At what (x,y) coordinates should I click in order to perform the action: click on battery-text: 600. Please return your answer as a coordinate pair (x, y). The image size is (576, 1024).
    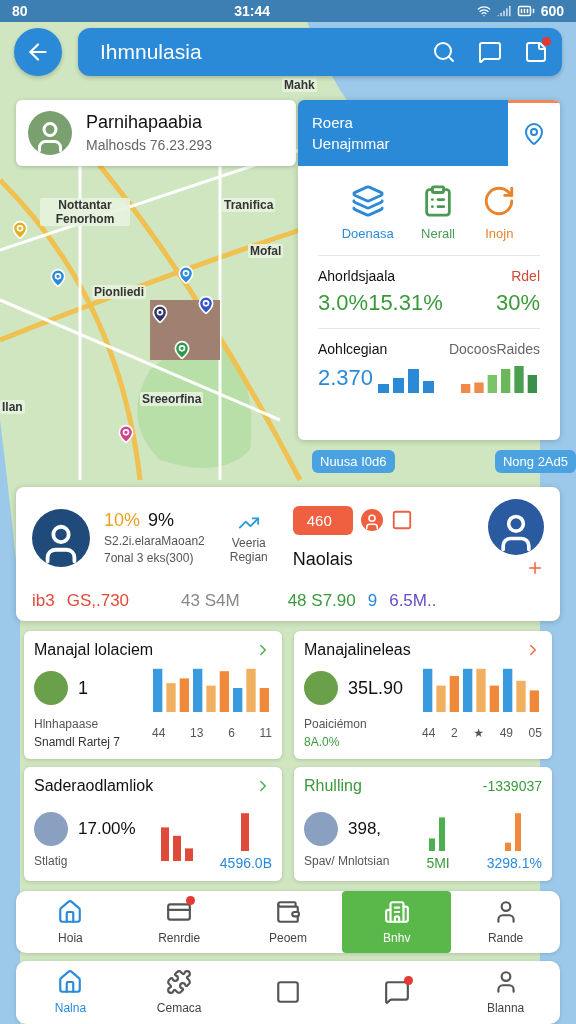
    Looking at the image, I should click on (552, 10).